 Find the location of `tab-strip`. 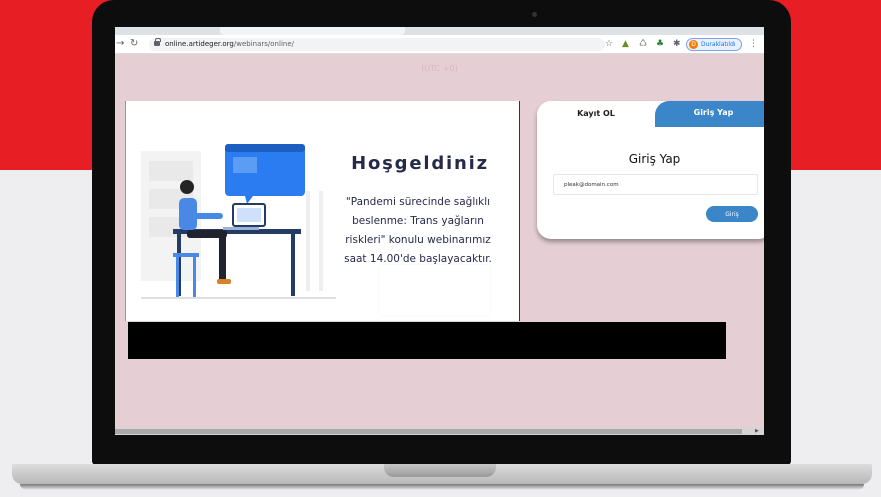

tab-strip is located at coordinates (439, 31).